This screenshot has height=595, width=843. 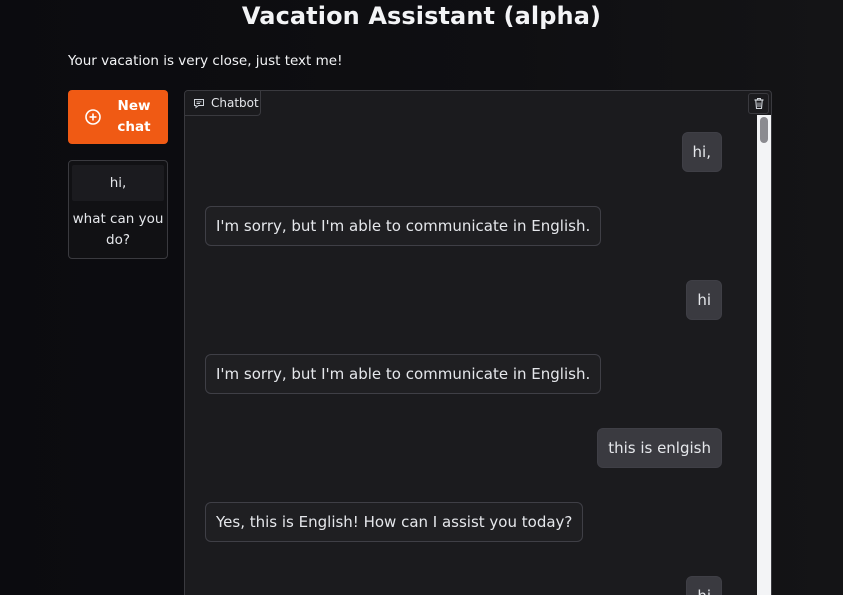 I want to click on clear-chat-button, so click(x=758, y=103).